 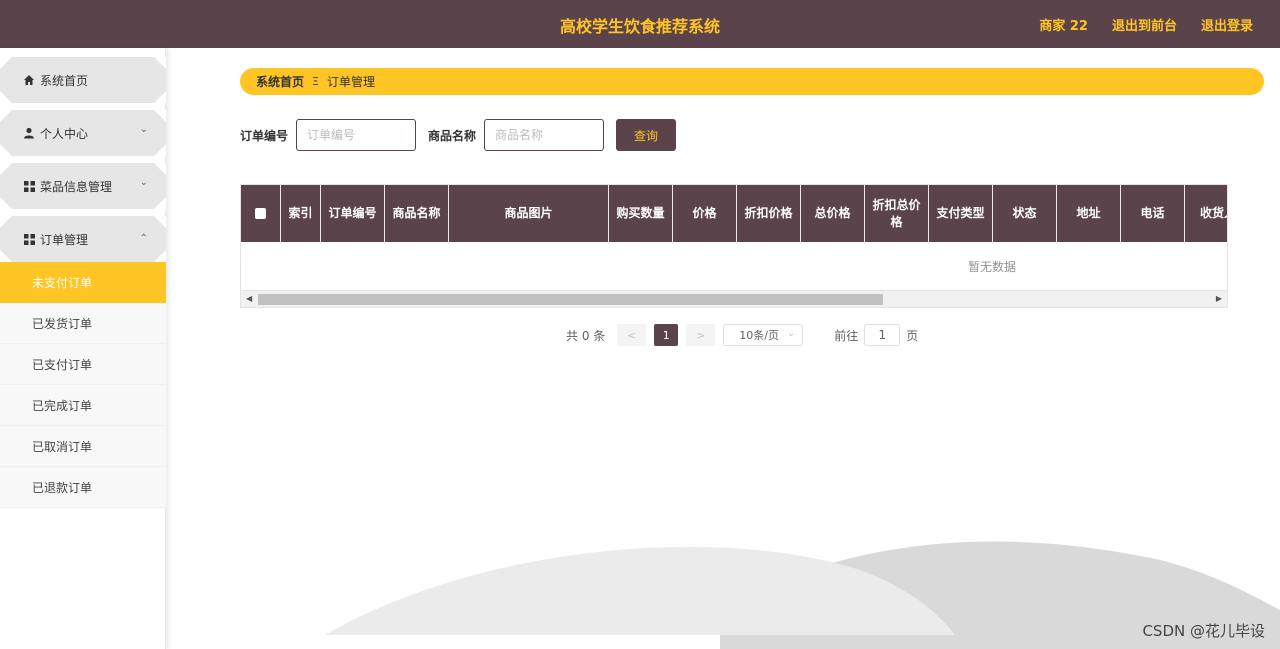 I want to click on product-name-label: 商品名称, so click(x=452, y=135).